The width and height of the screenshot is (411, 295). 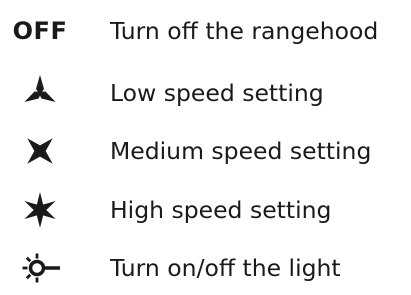 I want to click on fan-low-icon, so click(x=40, y=93).